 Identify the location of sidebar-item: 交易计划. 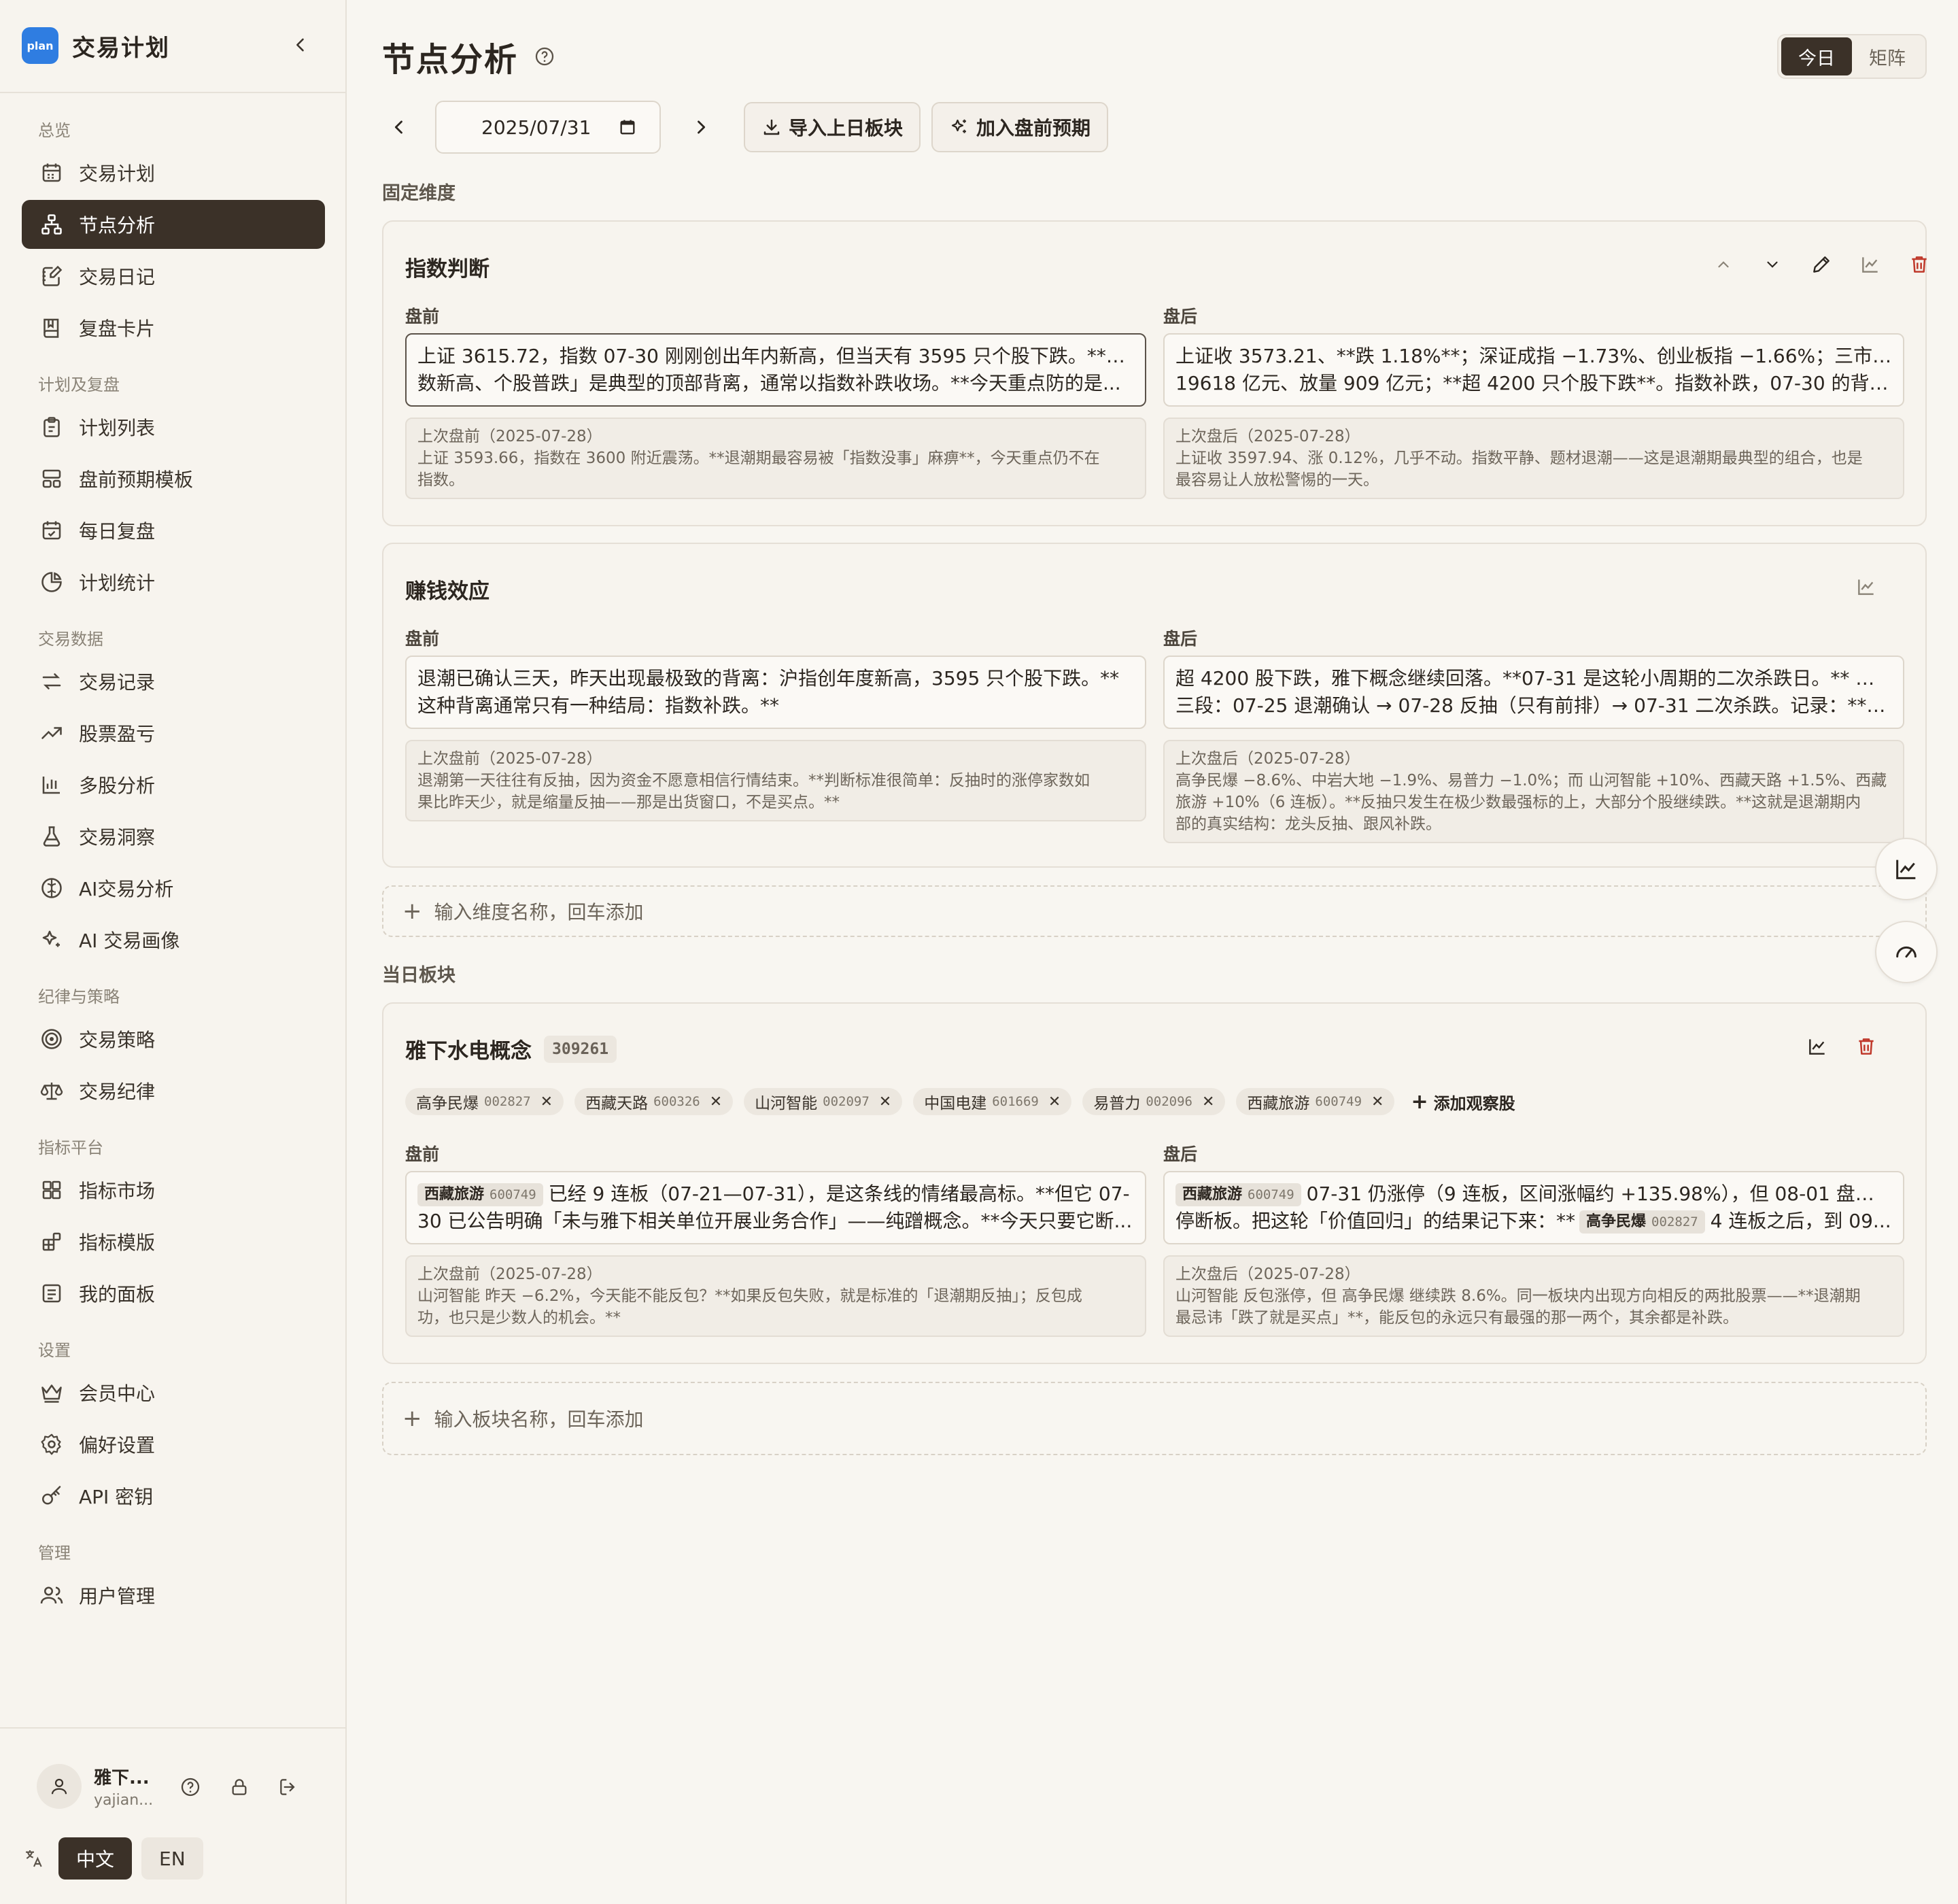
(173, 173).